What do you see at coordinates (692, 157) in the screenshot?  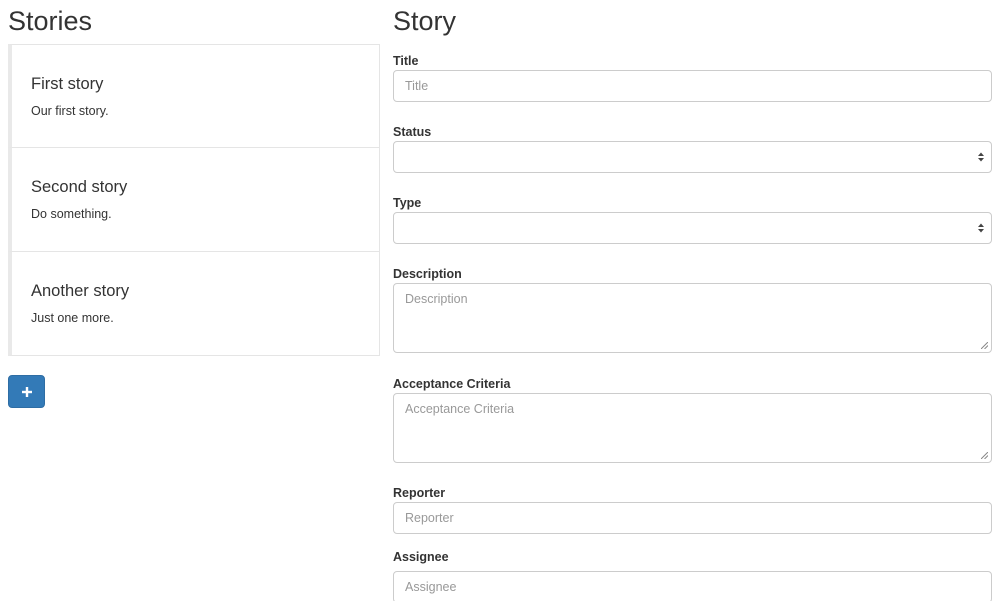 I see `status-select` at bounding box center [692, 157].